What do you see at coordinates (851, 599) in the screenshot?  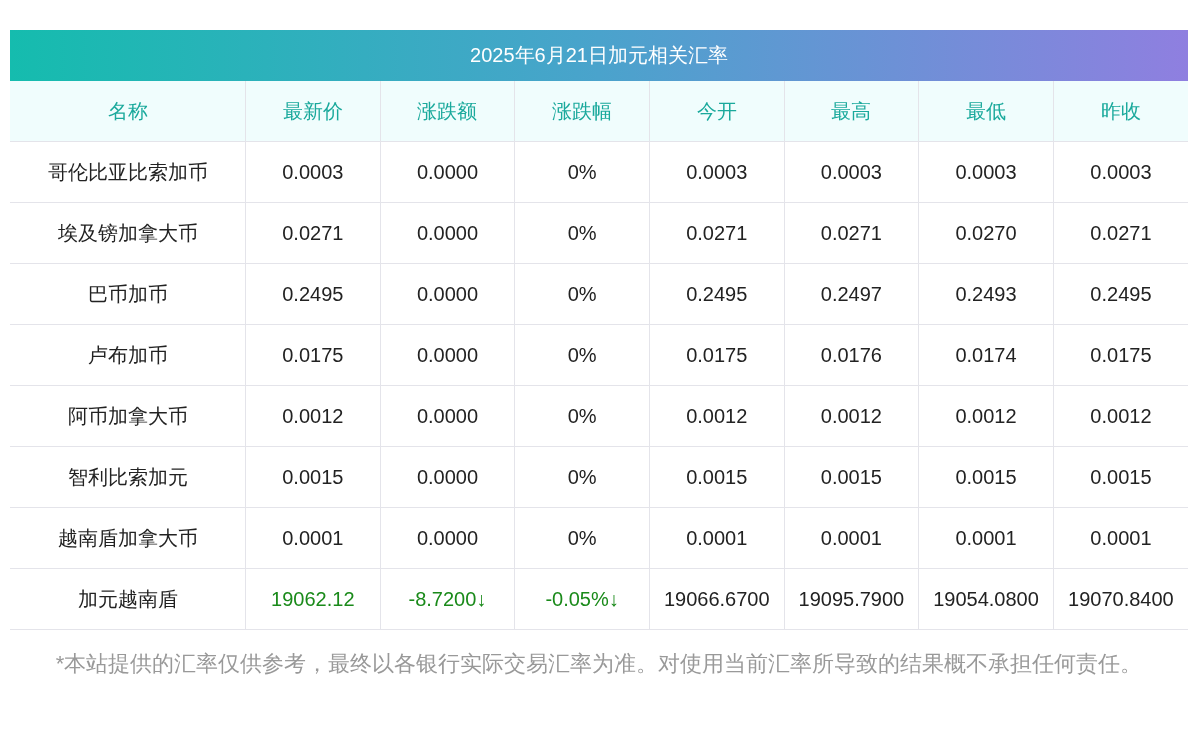 I see `table-cell: 19095.7900` at bounding box center [851, 599].